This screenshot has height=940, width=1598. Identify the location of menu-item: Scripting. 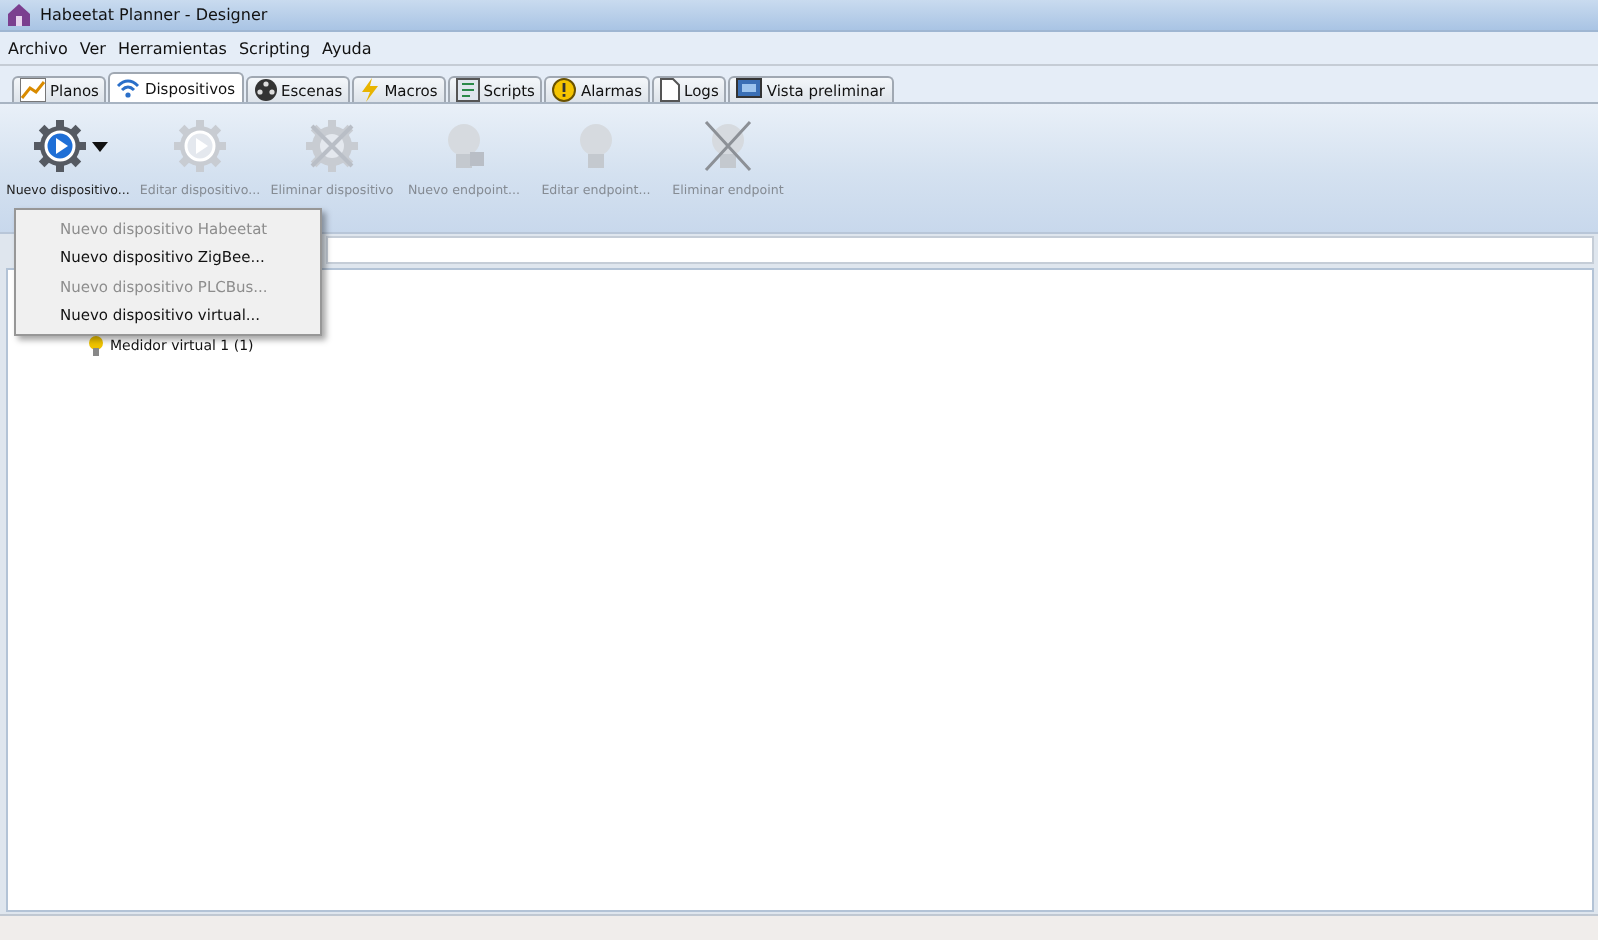
(274, 48).